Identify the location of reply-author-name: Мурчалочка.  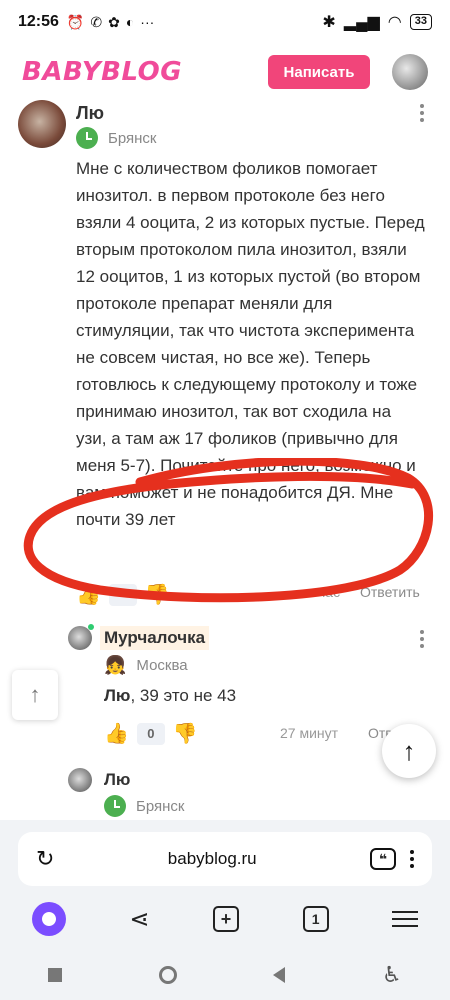
(155, 638).